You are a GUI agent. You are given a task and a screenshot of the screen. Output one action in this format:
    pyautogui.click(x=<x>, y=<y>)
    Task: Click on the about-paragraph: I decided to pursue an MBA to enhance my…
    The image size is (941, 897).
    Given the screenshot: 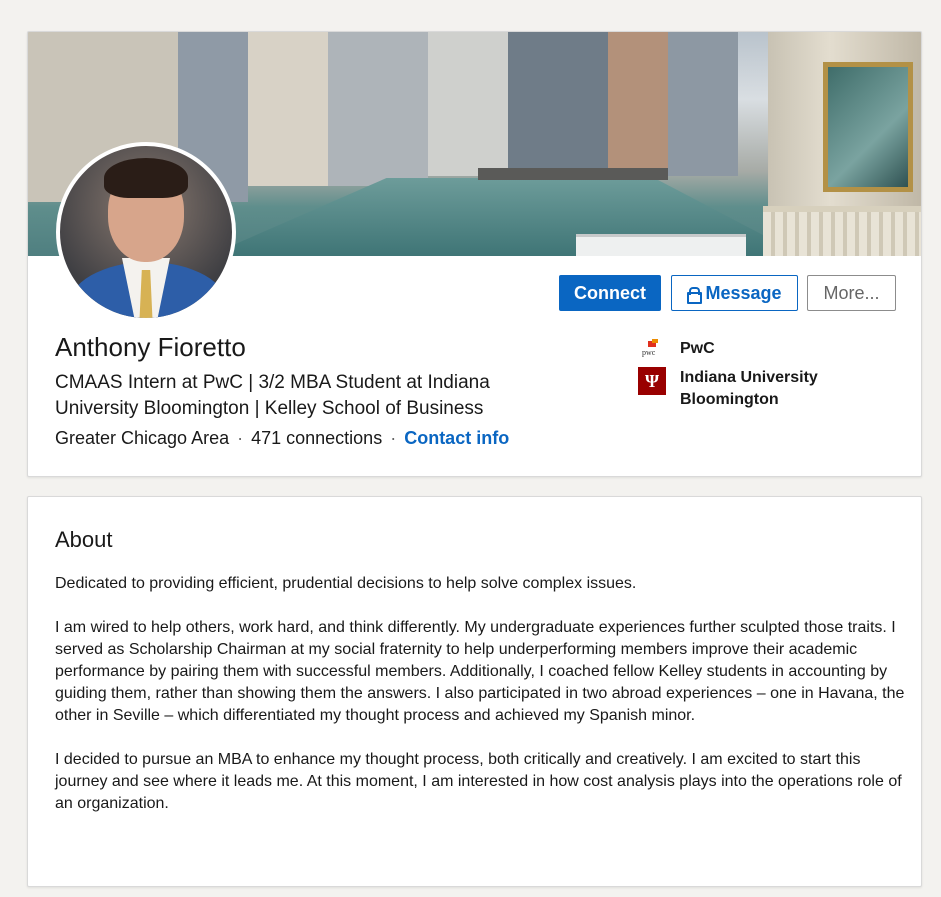 What is the action you would take?
    pyautogui.click(x=478, y=781)
    